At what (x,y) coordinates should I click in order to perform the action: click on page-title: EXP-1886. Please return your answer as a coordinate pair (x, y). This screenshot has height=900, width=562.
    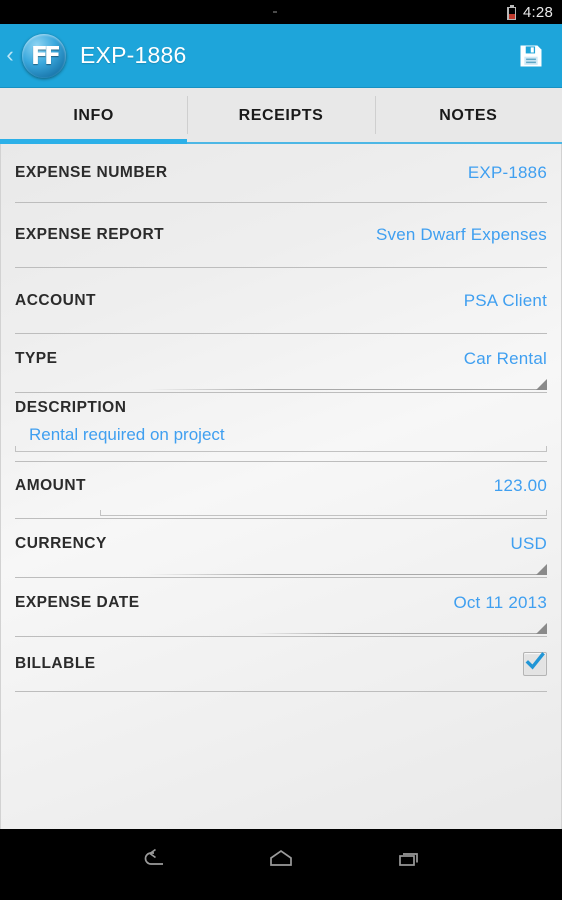
    Looking at the image, I should click on (133, 55).